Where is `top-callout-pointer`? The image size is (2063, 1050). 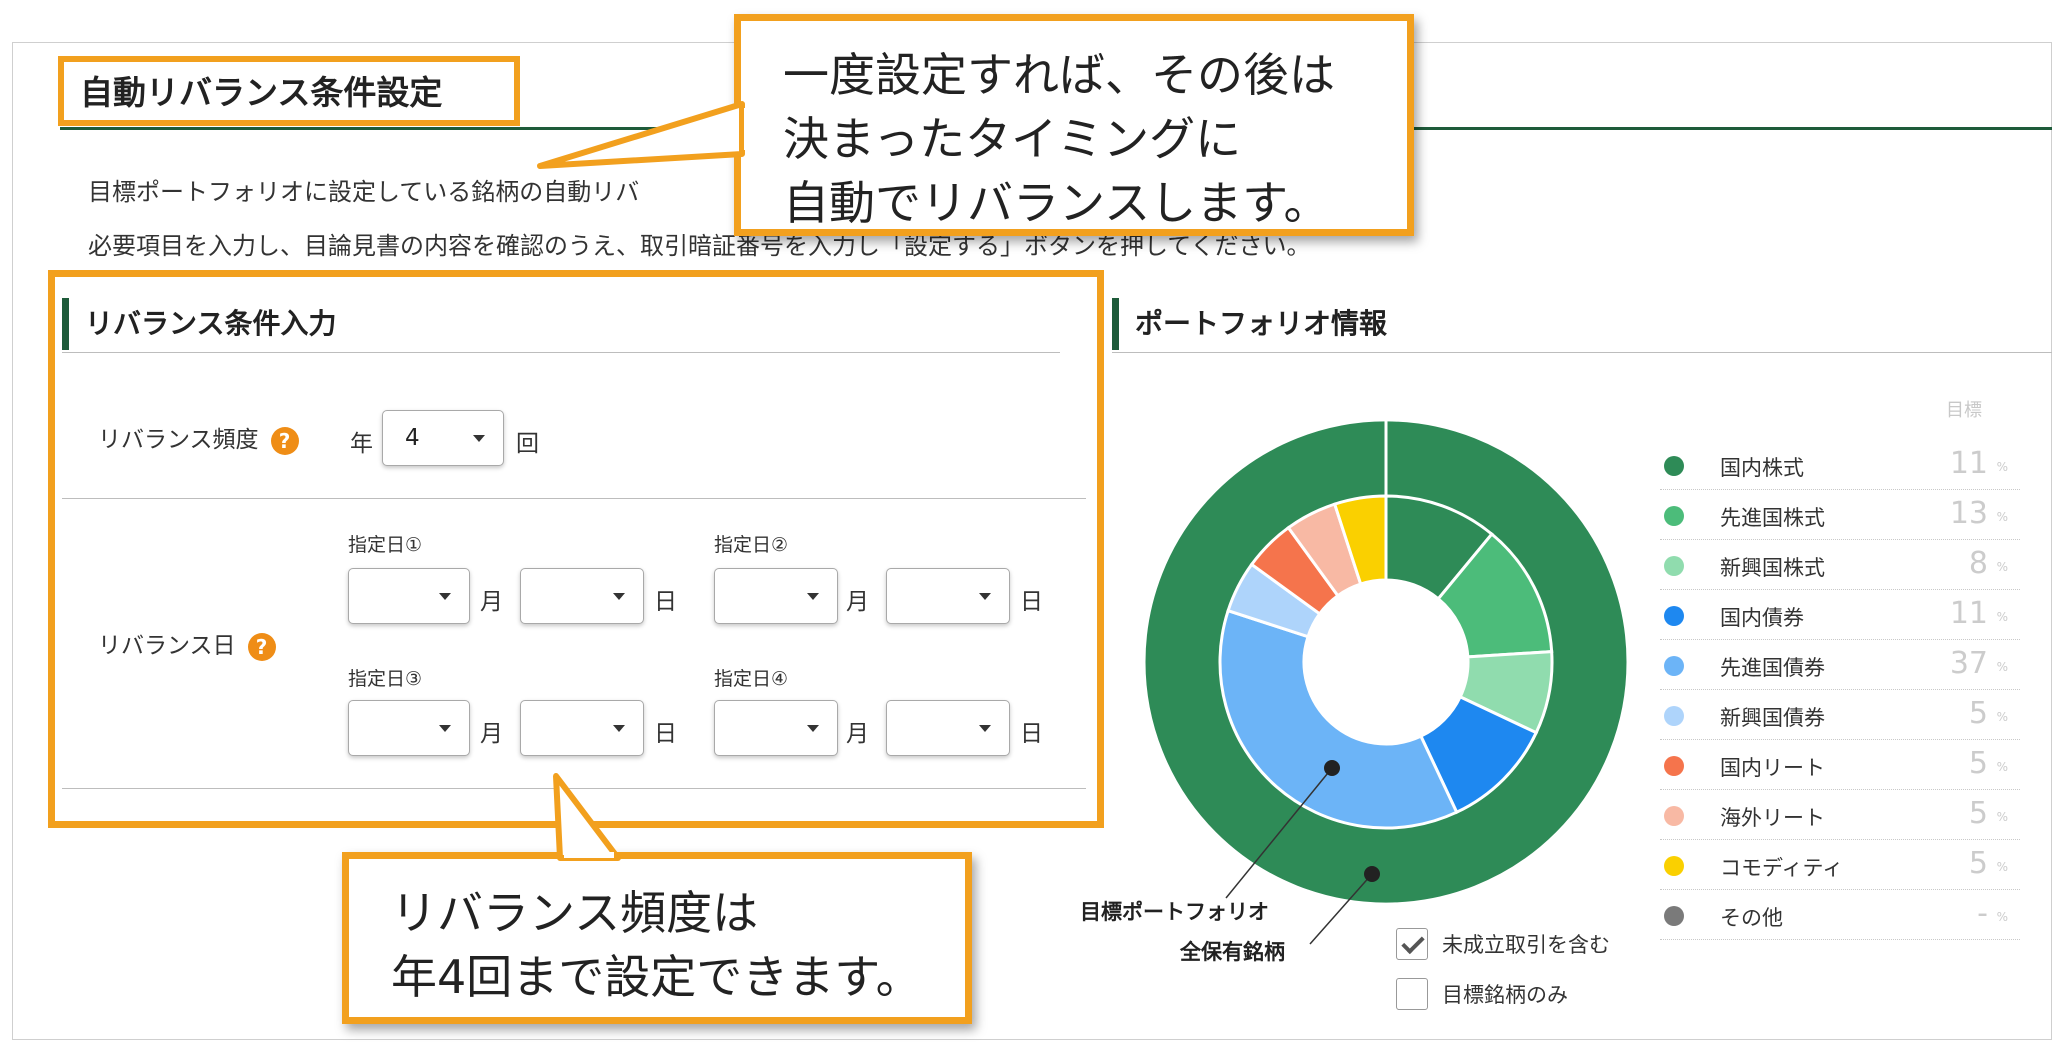 top-callout-pointer is located at coordinates (641, 135).